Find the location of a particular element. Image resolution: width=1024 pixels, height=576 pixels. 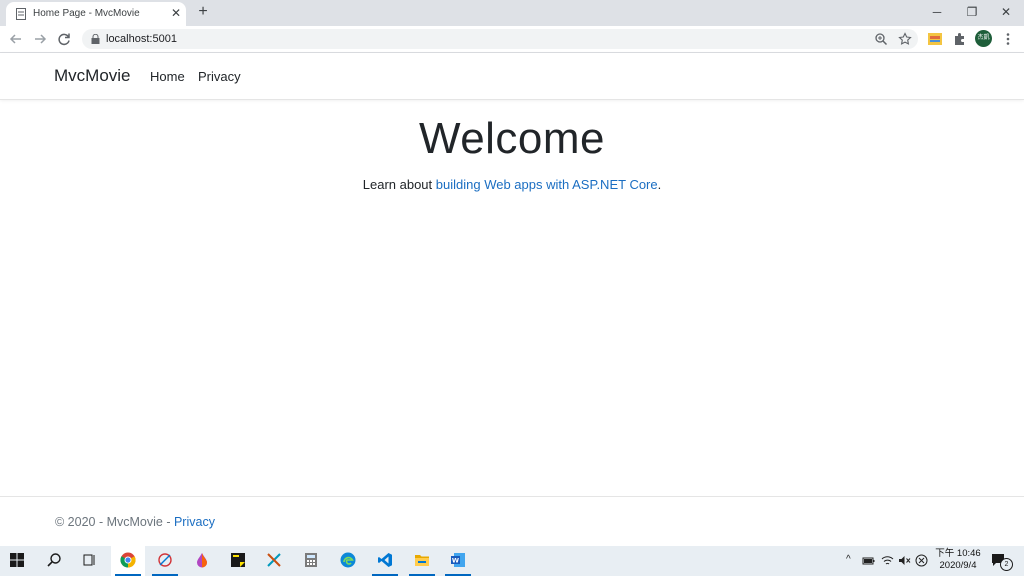

taskbar-calculator is located at coordinates (311, 561).